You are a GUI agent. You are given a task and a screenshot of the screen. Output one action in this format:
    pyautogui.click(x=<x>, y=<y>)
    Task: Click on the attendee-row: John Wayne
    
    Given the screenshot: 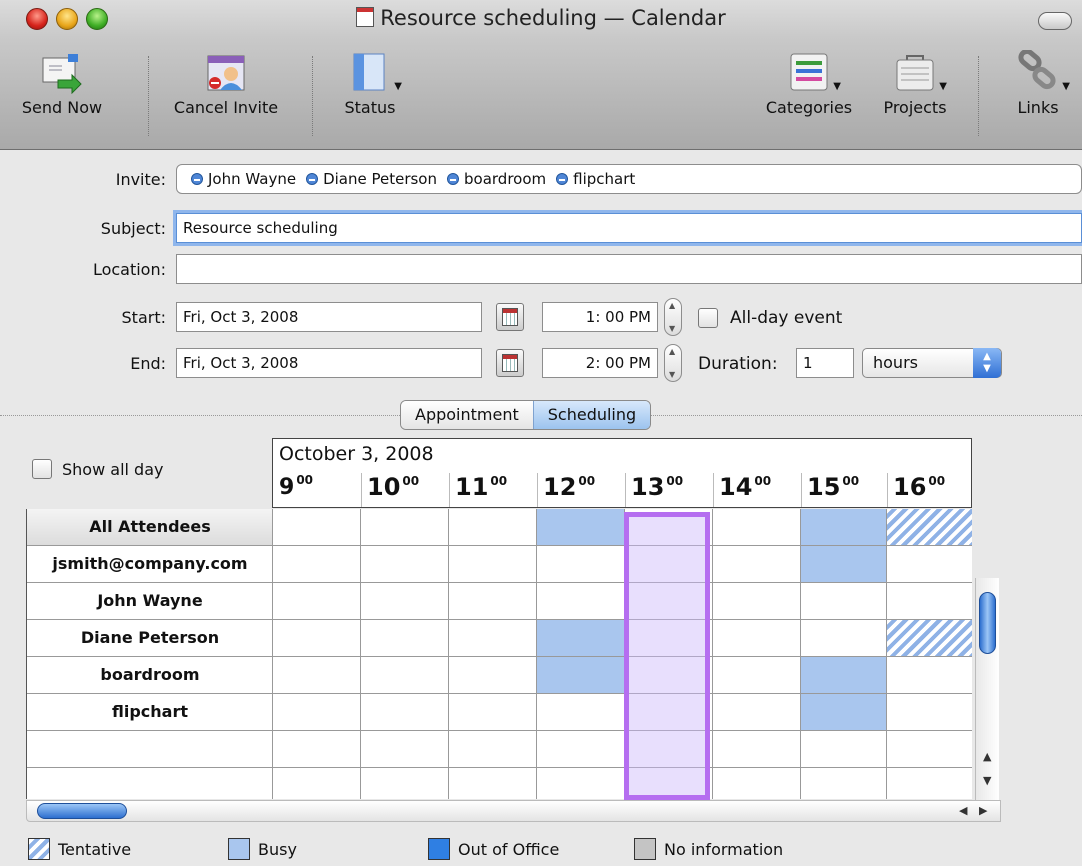 What is the action you would take?
    pyautogui.click(x=150, y=601)
    